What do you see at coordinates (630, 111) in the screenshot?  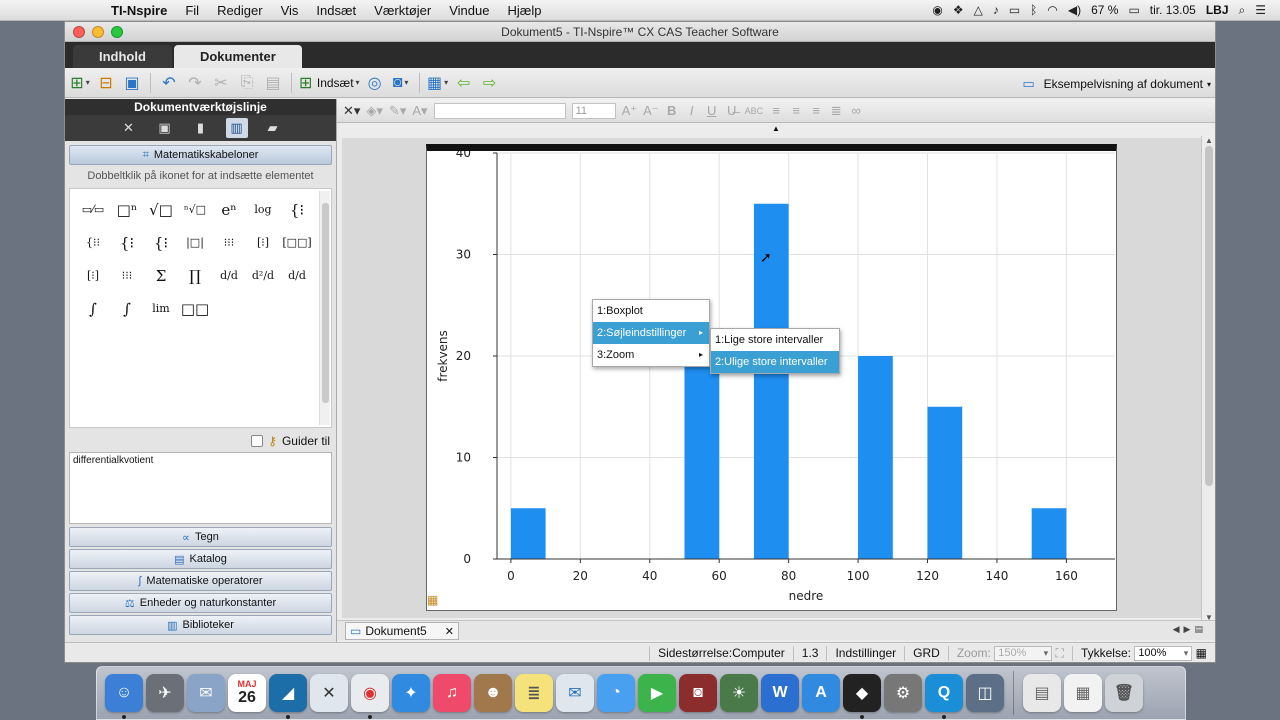 I see `font-size-increase-icon: A⁺` at bounding box center [630, 111].